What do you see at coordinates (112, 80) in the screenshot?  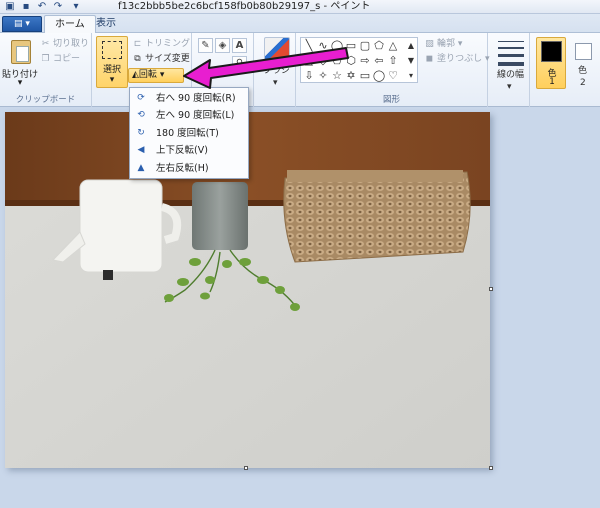 I see `select-dropdown-arrow: ▾` at bounding box center [112, 80].